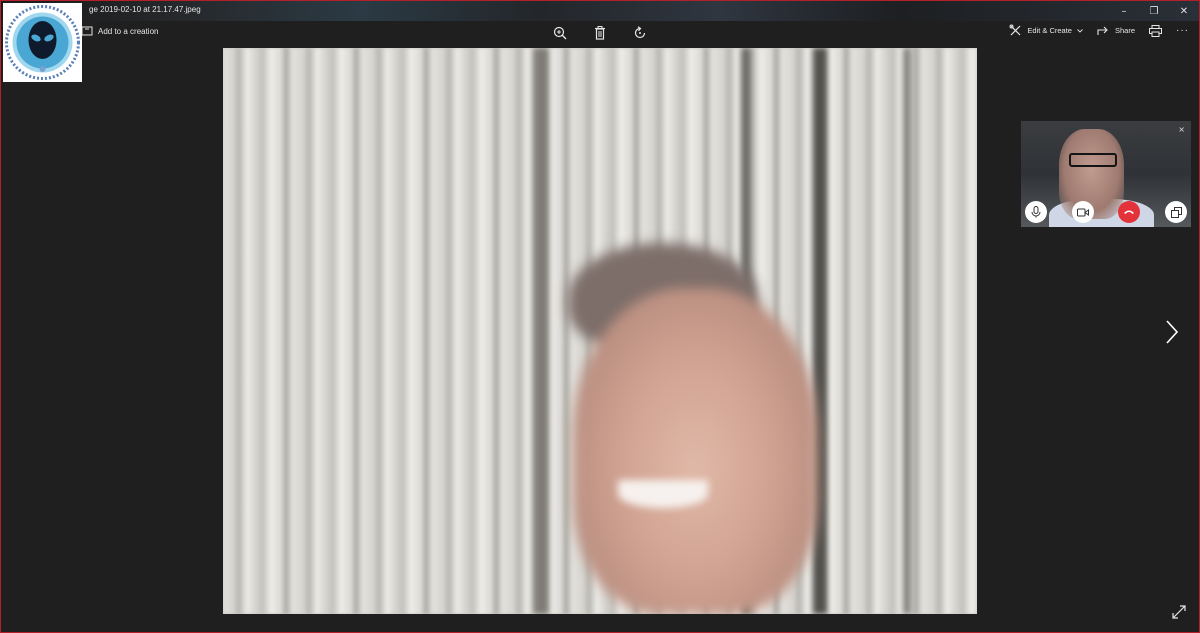  I want to click on toolbar-right: Edit & Create Share ···, so click(1099, 30).